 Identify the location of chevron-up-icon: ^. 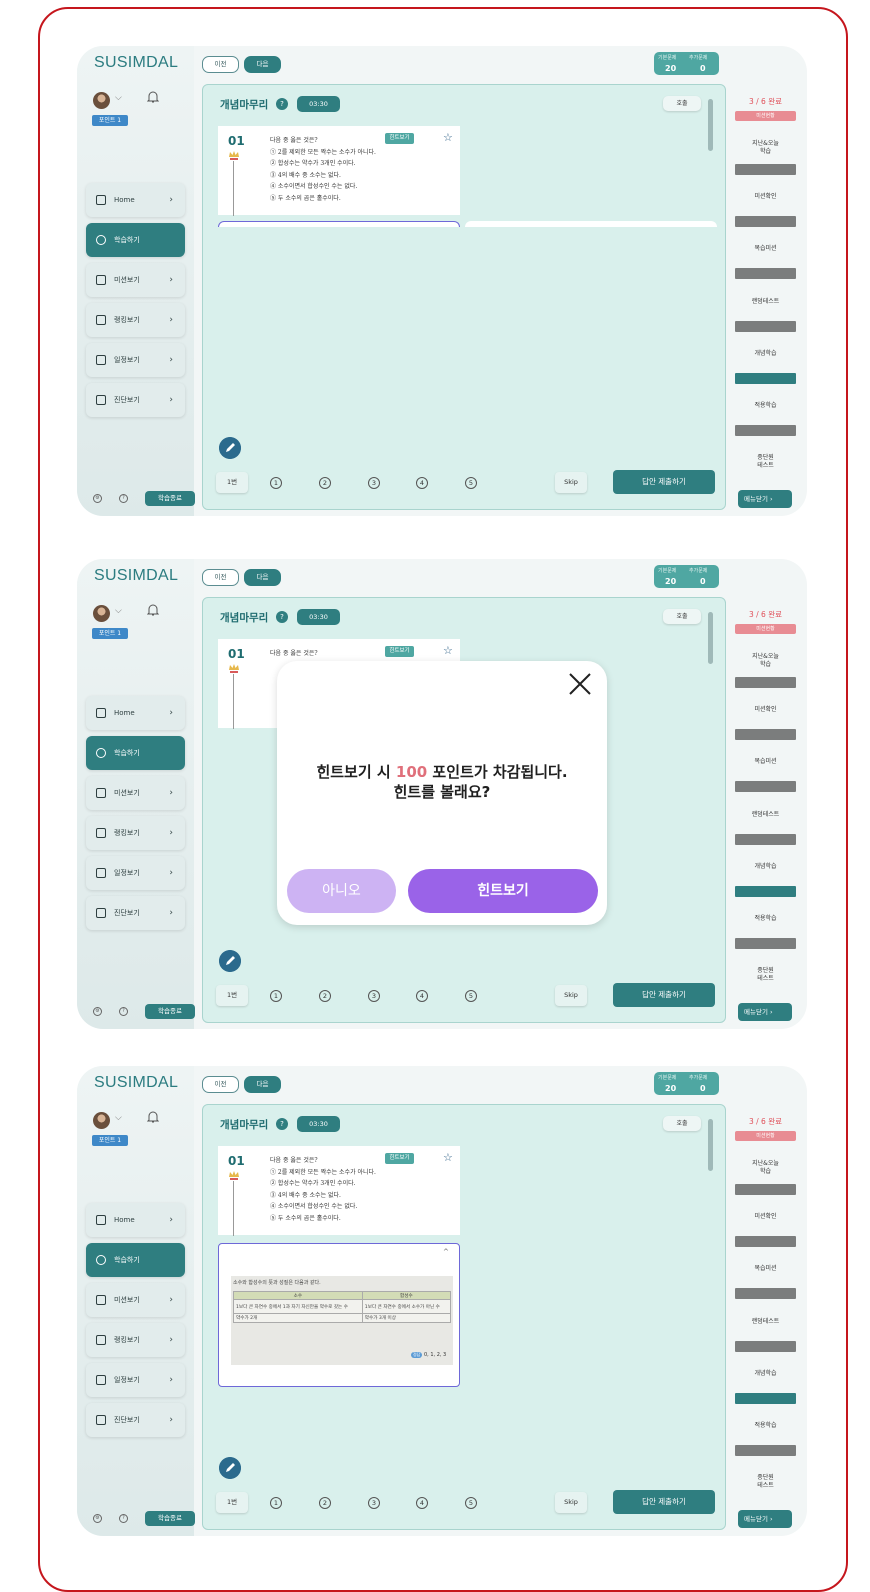
(446, 1252).